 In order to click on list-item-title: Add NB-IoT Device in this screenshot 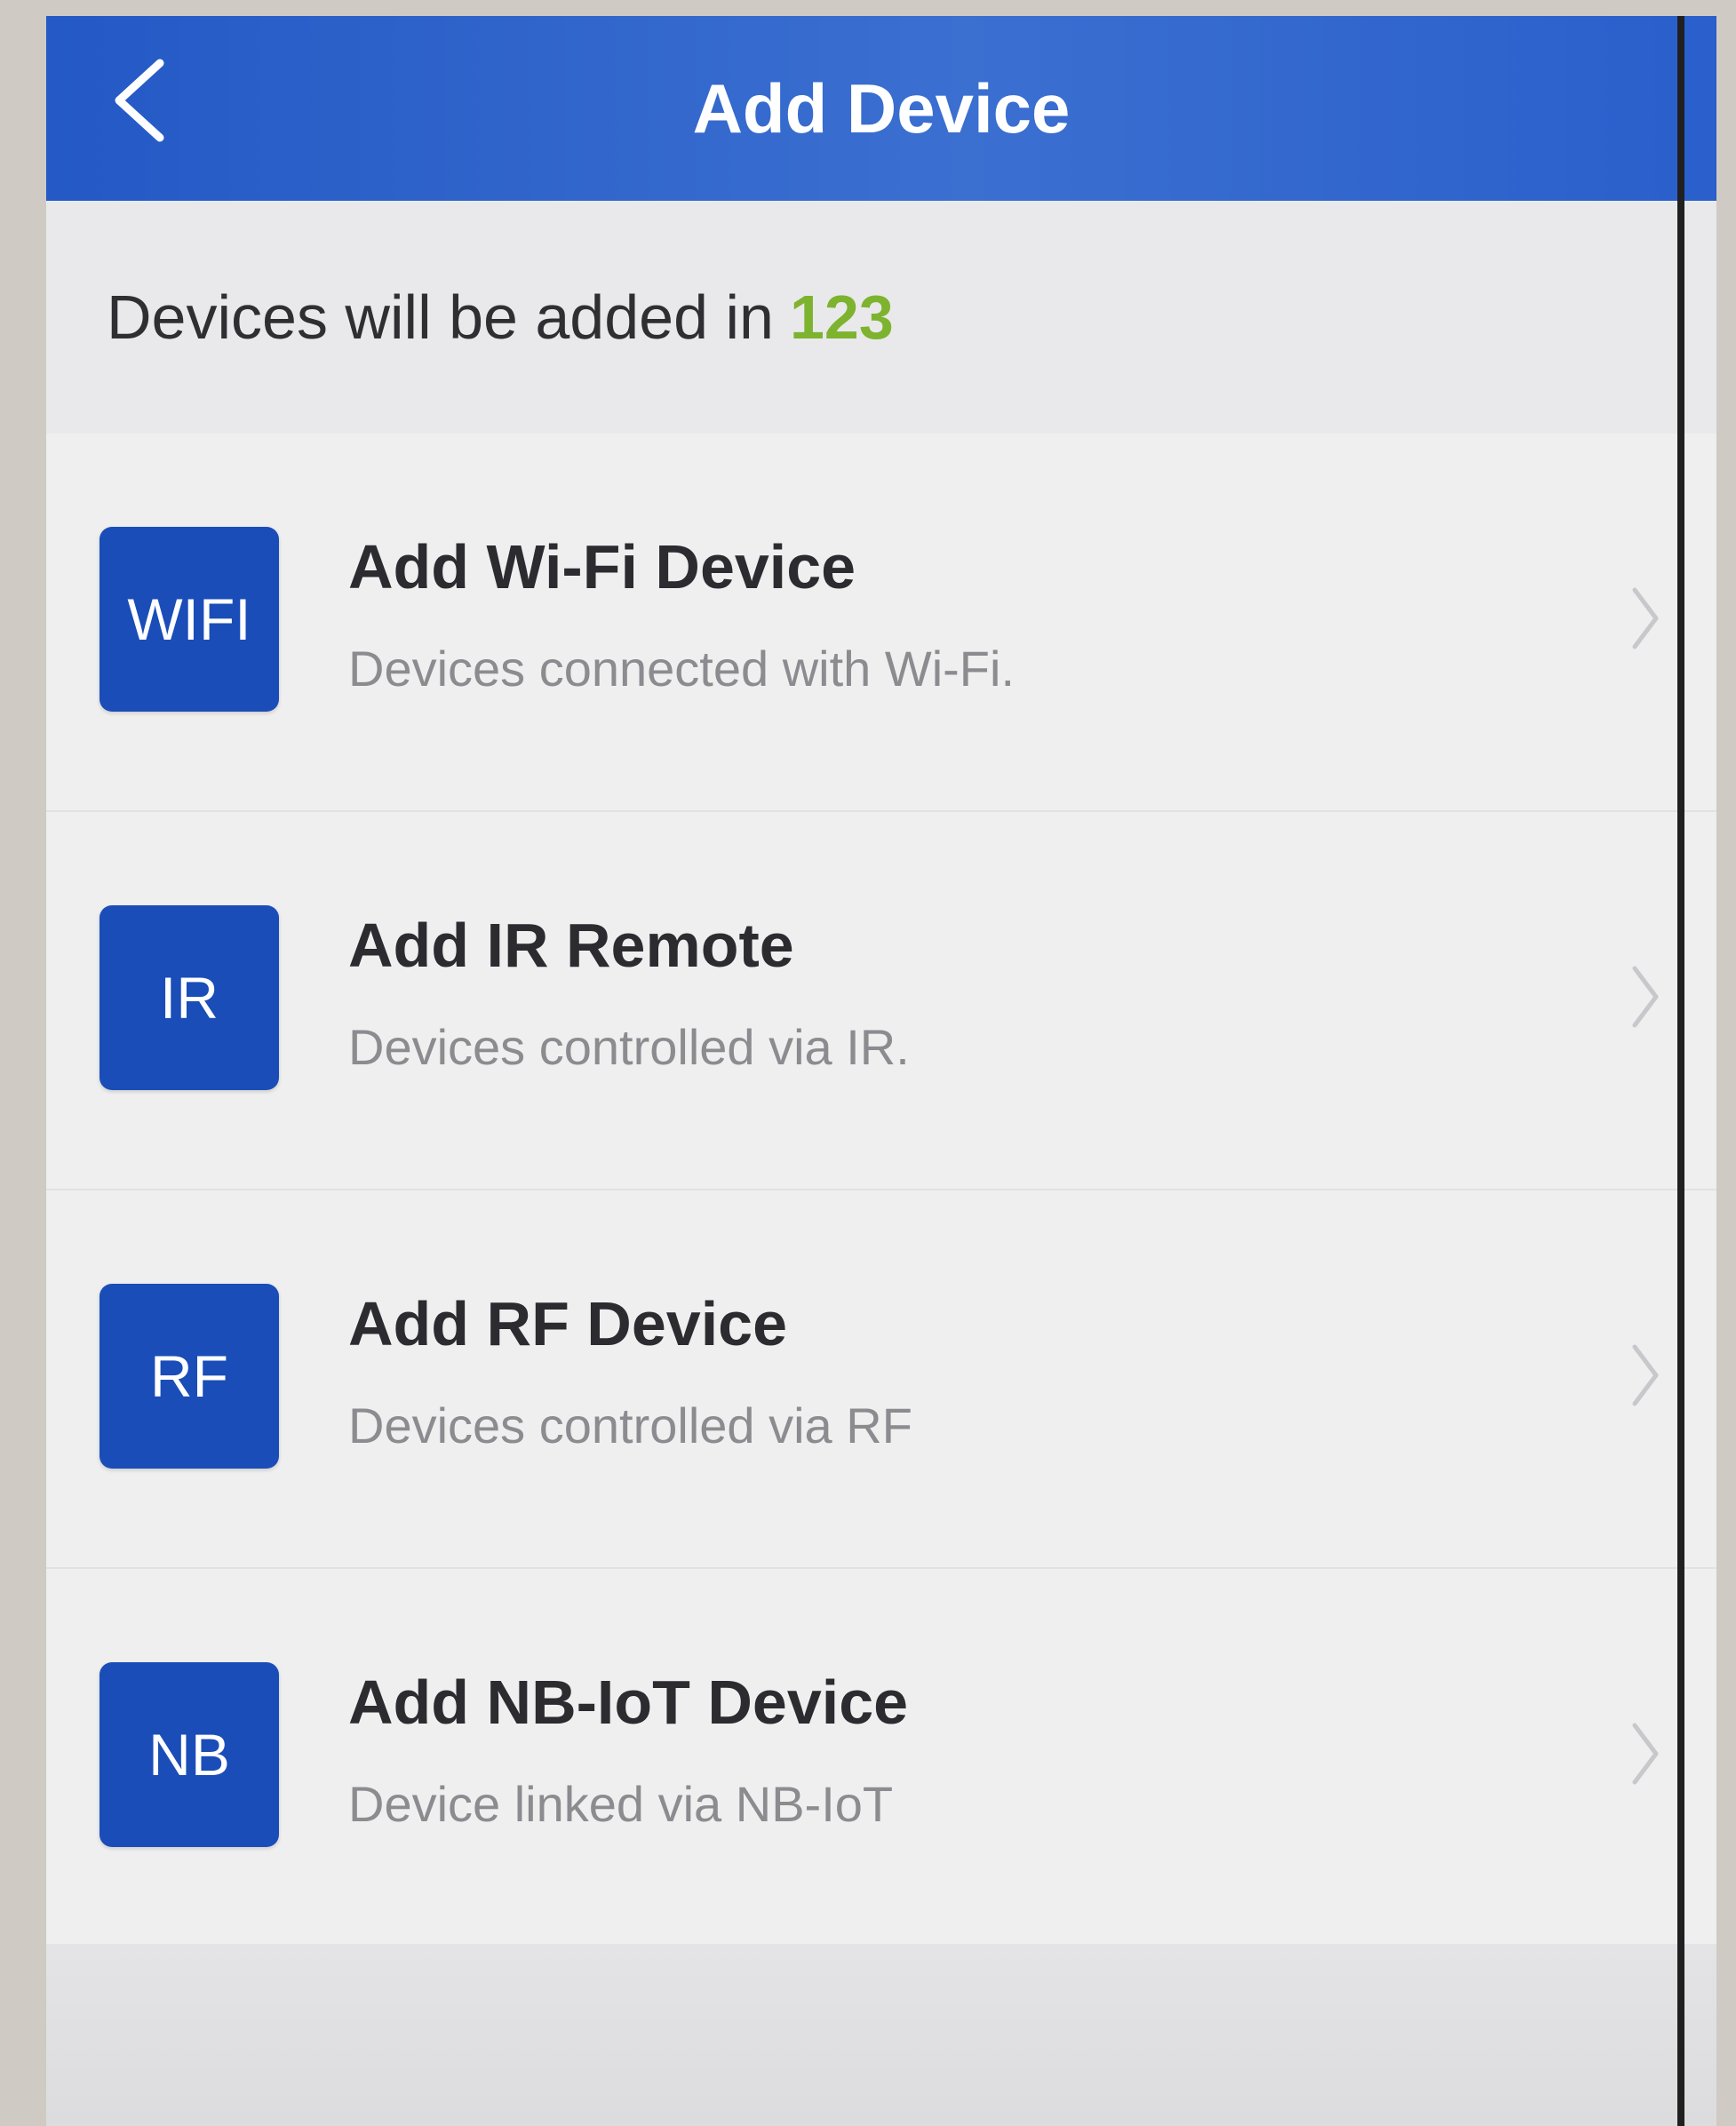, I will do `click(628, 1702)`.